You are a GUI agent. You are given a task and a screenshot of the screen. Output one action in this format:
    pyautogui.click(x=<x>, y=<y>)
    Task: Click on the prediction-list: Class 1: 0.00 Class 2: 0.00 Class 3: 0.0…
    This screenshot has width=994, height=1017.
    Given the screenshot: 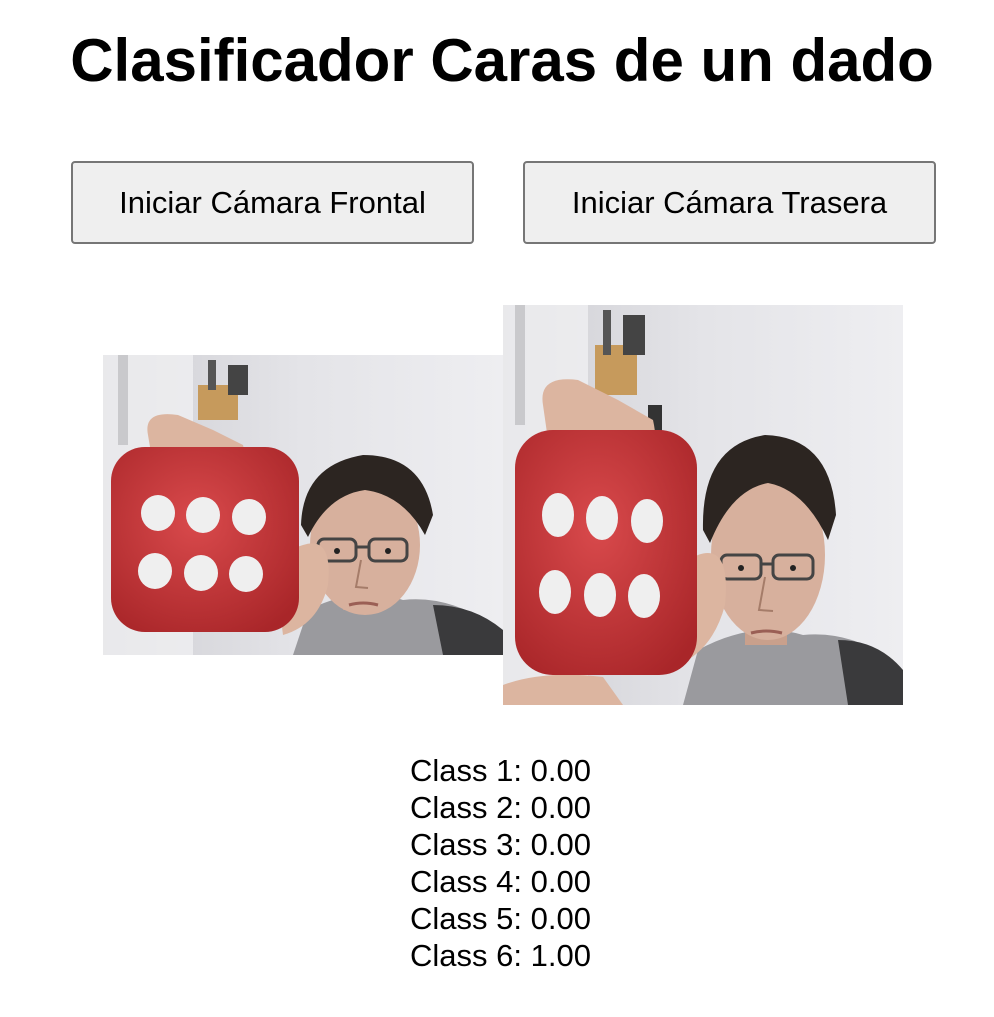 What is the action you would take?
    pyautogui.click(x=500, y=863)
    